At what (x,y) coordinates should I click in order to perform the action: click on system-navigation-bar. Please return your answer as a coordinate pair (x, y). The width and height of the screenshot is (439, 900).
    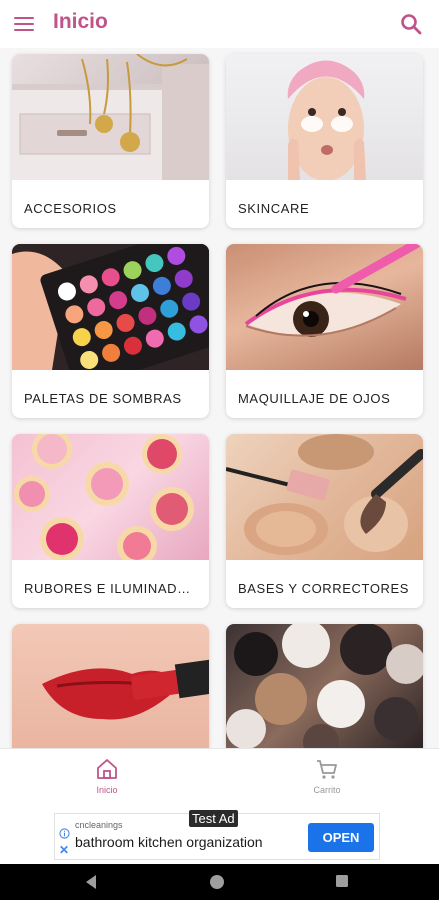
    Looking at the image, I should click on (219, 882).